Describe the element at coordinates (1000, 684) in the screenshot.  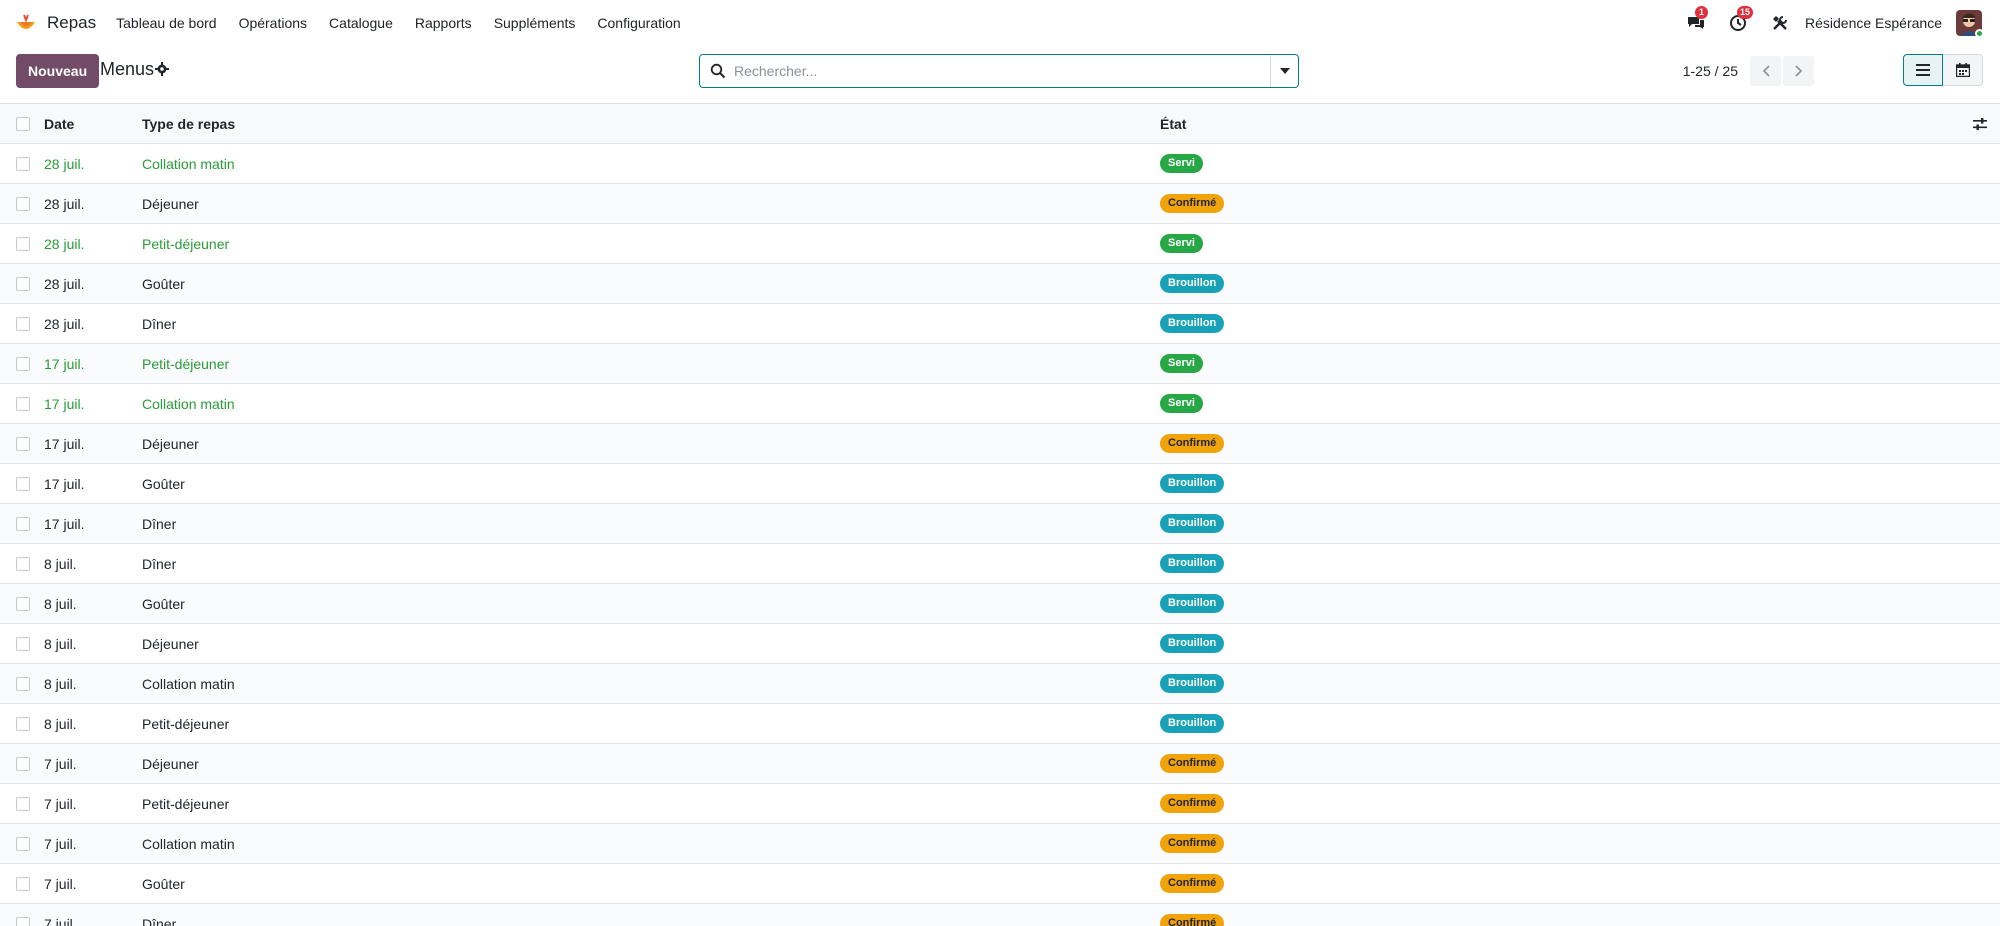
I see `table-row: 8 juil. Collation matin Brouillon` at that location.